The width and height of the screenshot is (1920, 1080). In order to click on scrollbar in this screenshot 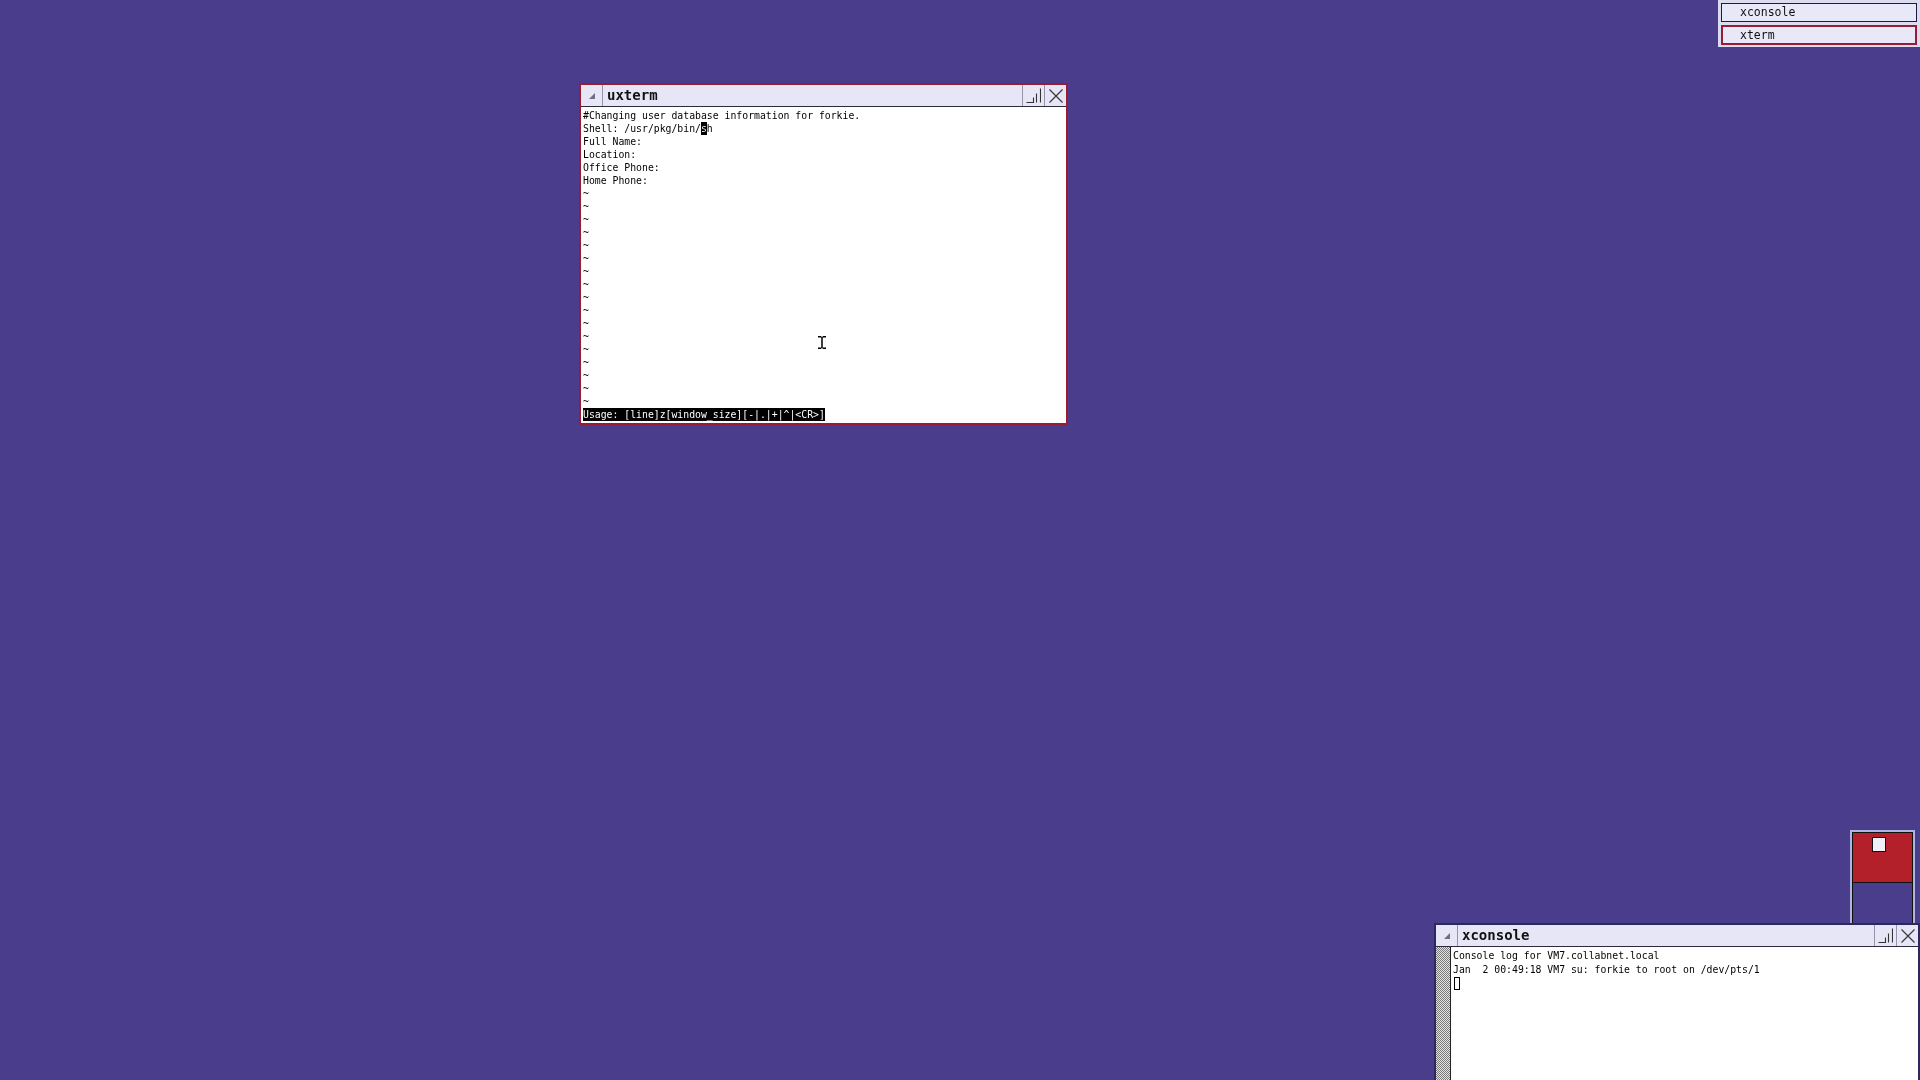, I will do `click(1443, 1013)`.